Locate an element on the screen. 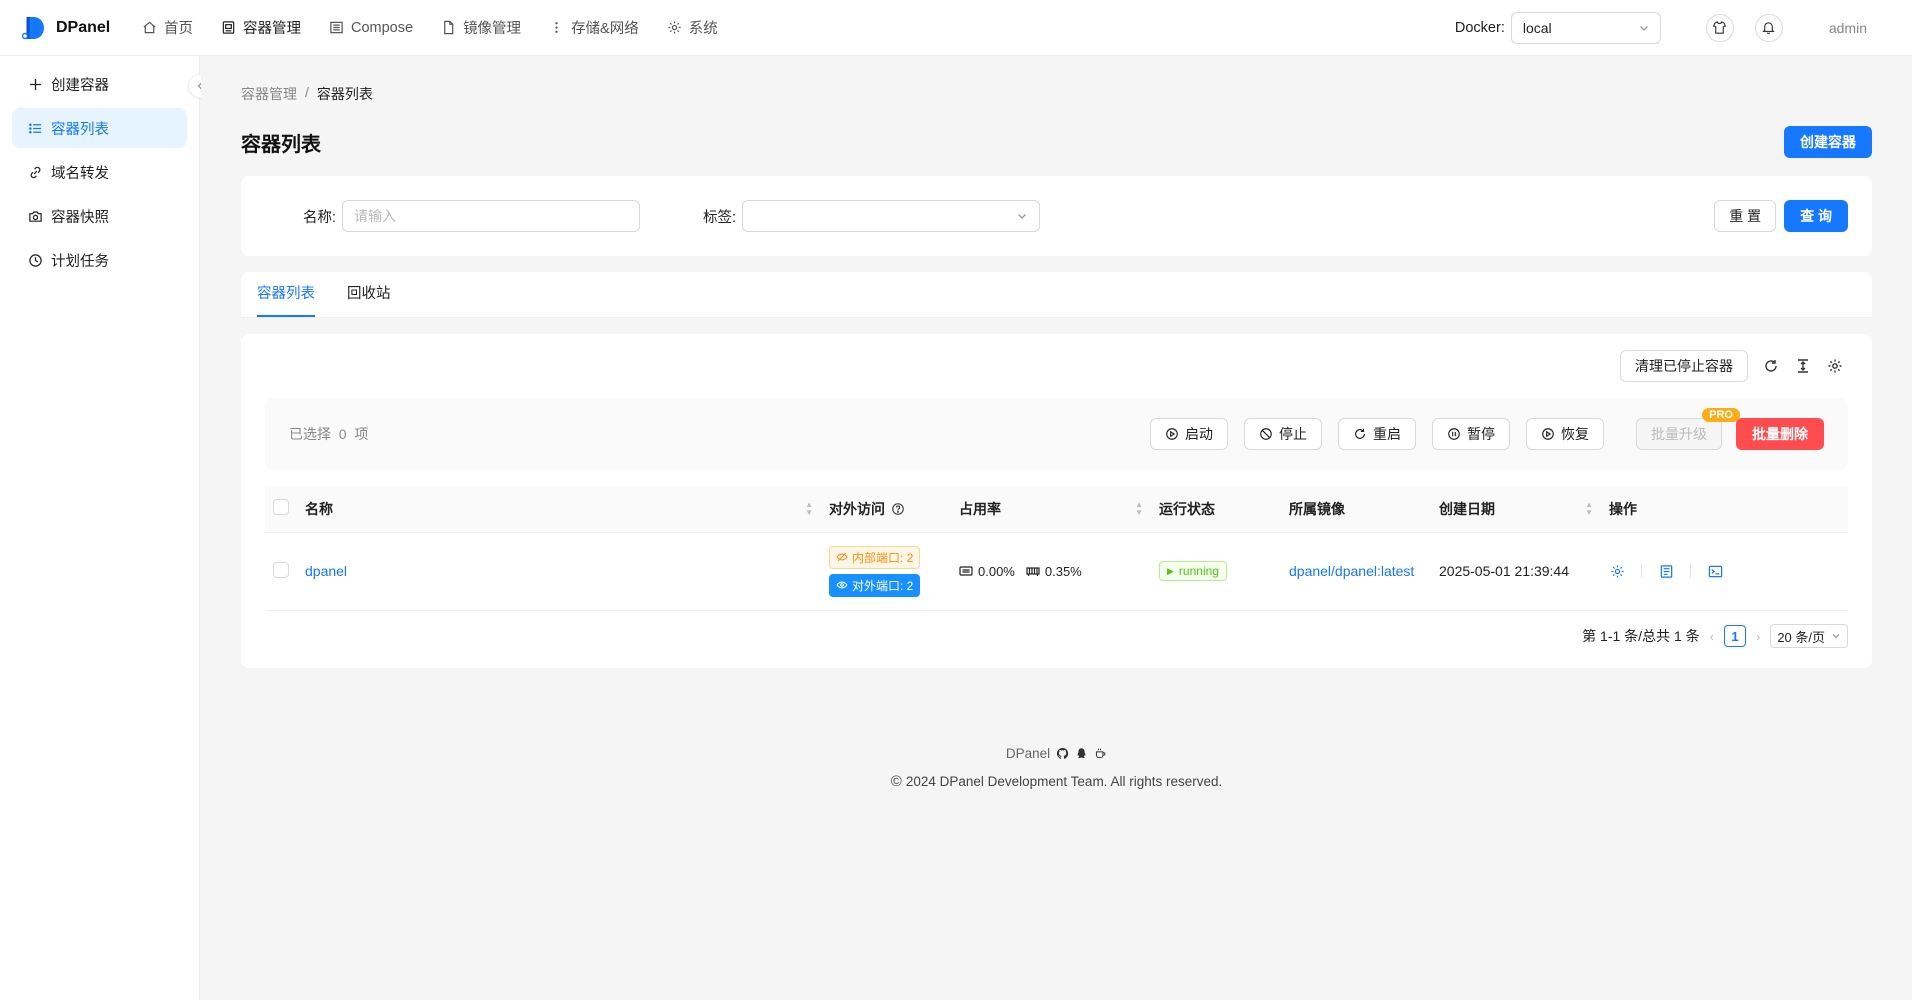 The height and width of the screenshot is (1000, 1912). plus-icon is located at coordinates (35, 84).